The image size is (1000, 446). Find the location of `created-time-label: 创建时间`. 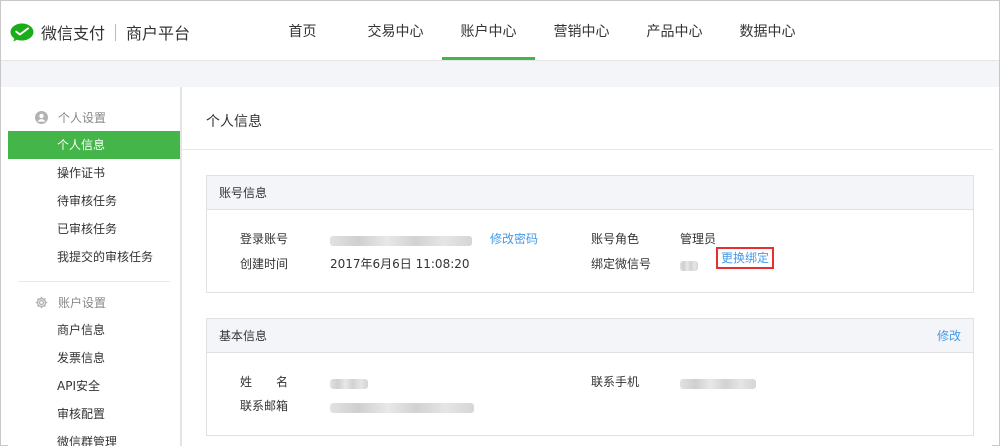

created-time-label: 创建时间 is located at coordinates (264, 264).